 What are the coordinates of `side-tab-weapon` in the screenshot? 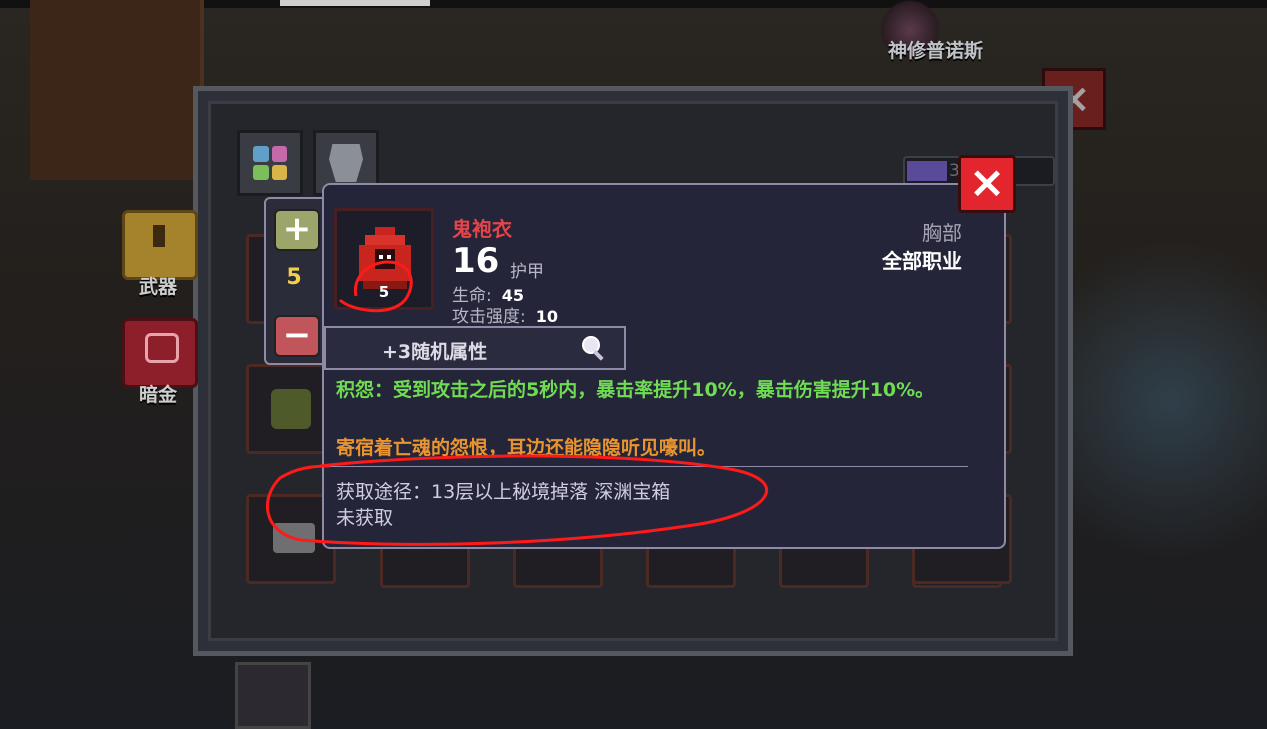 It's located at (160, 245).